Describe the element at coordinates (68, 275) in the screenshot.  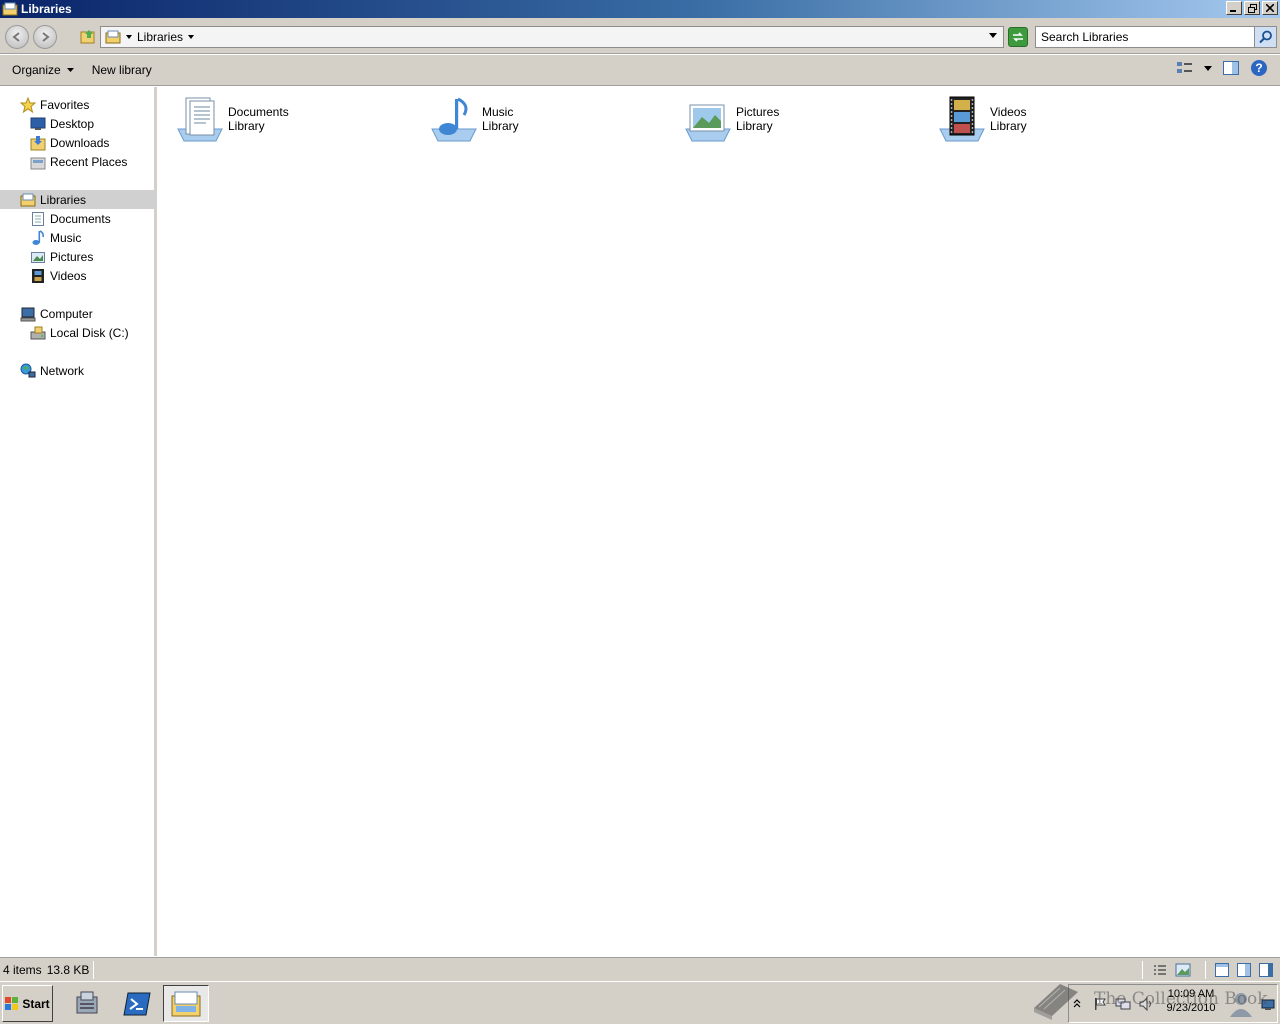
I see `nav-videos-label: Videos` at that location.